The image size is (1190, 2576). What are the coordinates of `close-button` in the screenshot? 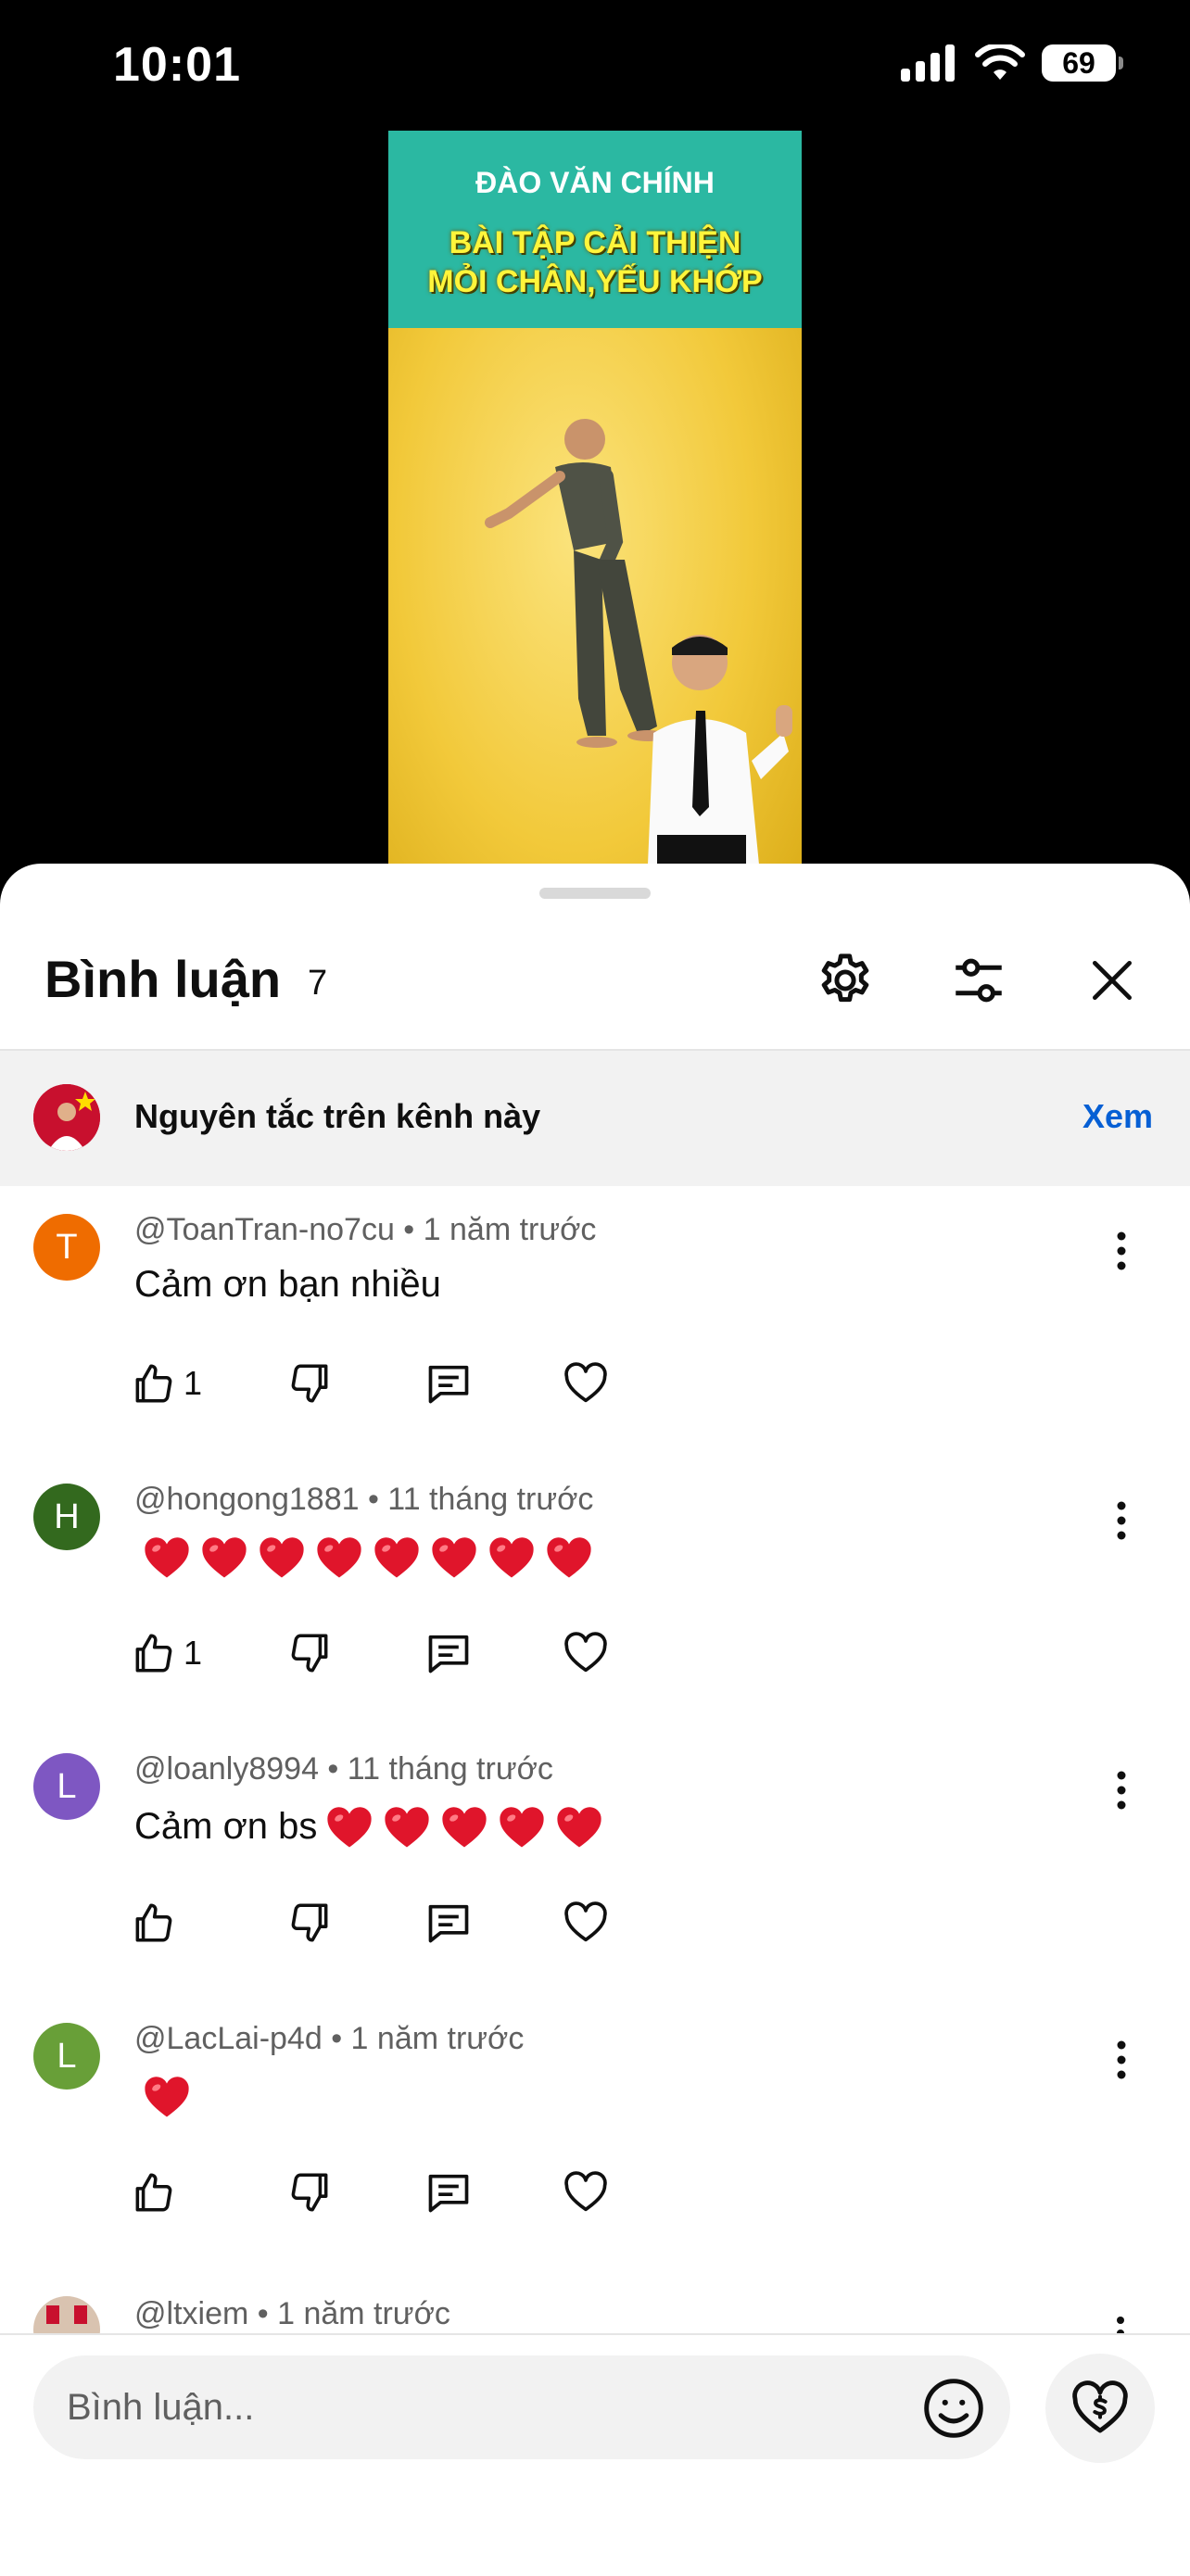 It's located at (1112, 980).